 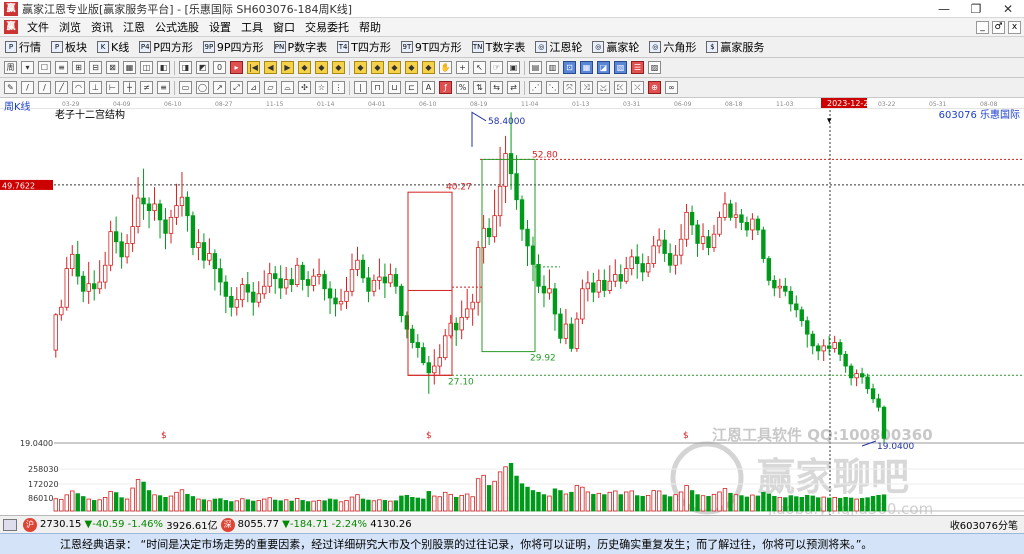 I want to click on chart-tool-27-icon: ↖, so click(x=479, y=67).